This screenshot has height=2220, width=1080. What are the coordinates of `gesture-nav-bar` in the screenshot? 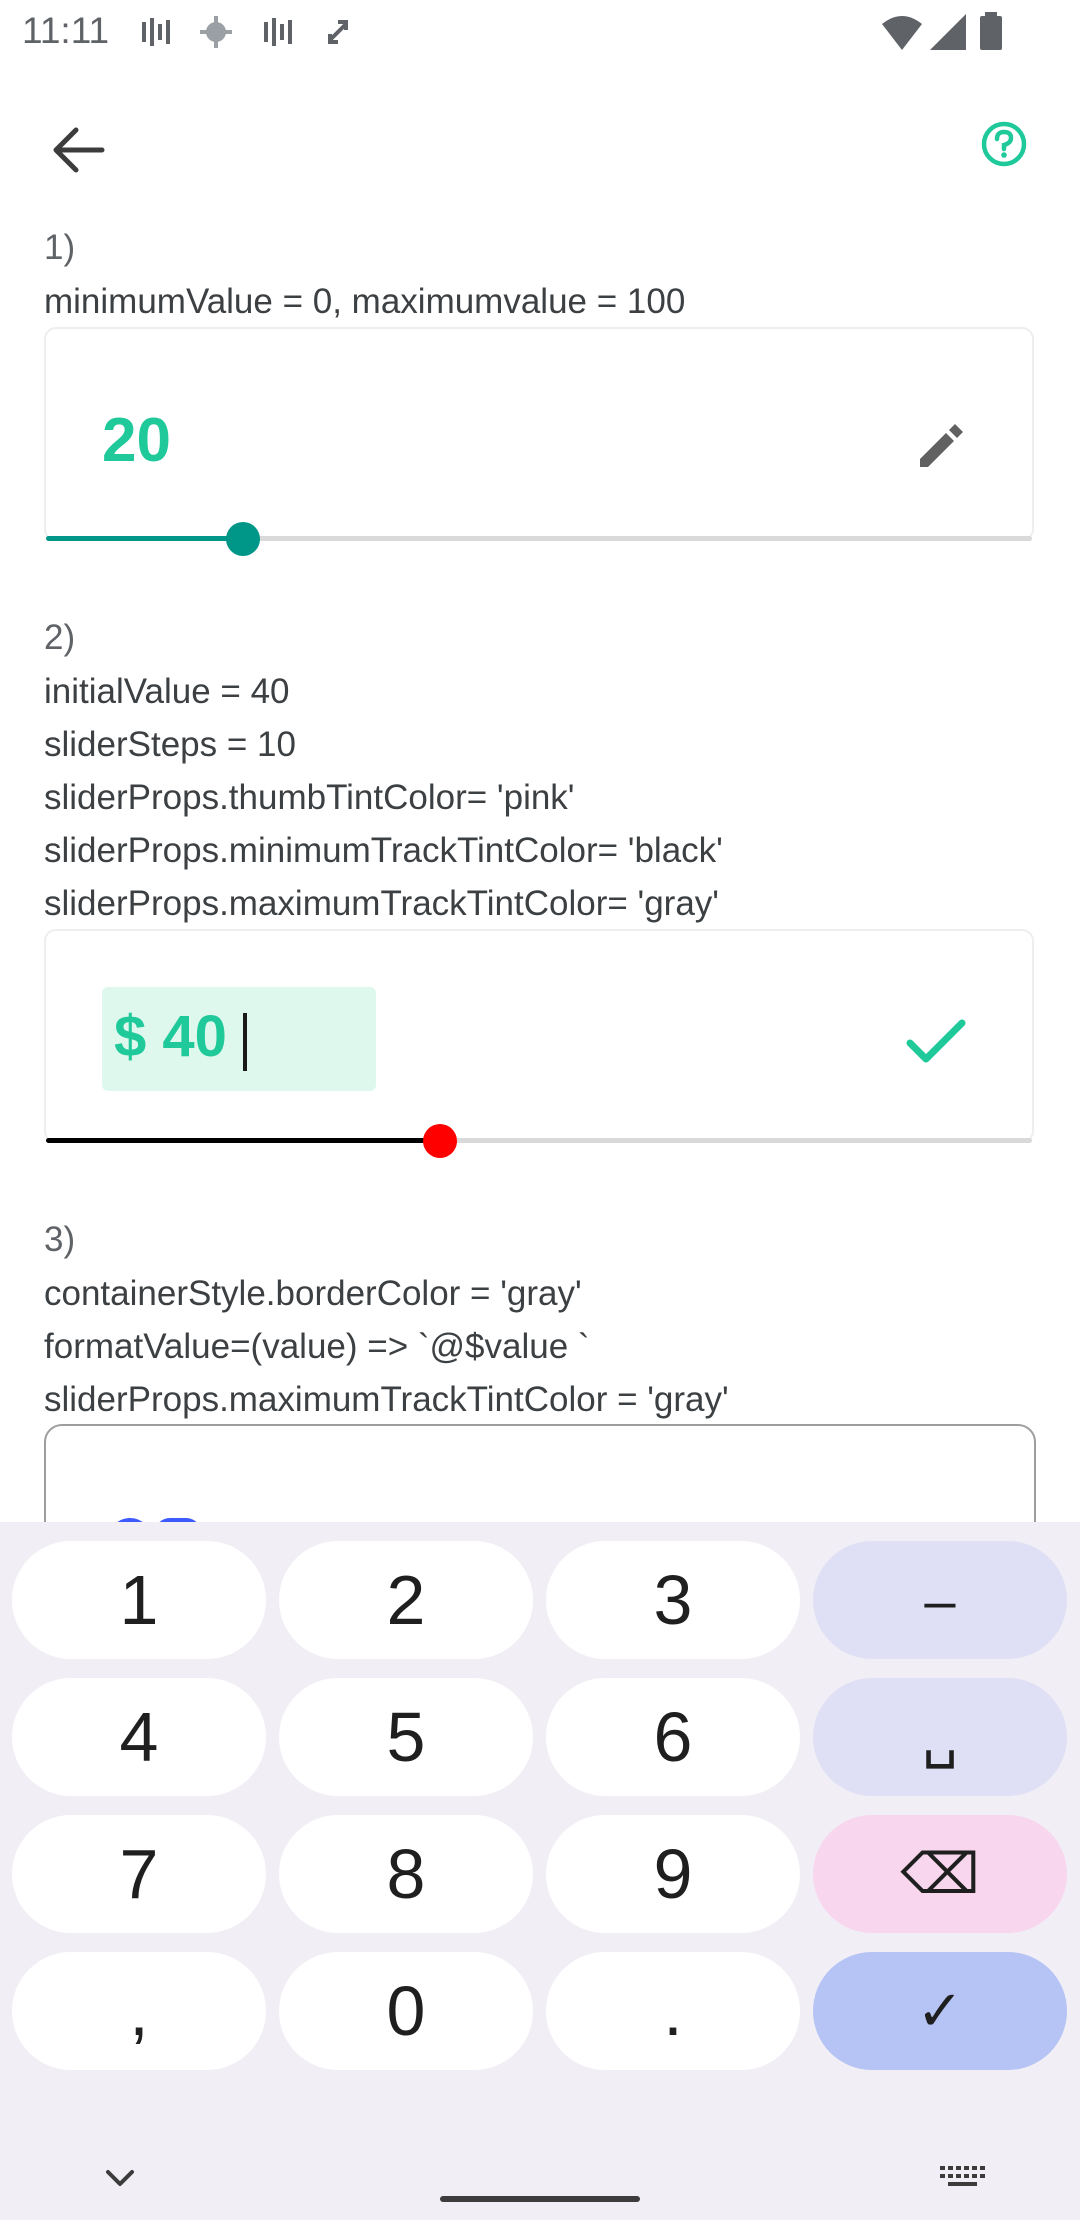 It's located at (540, 2199).